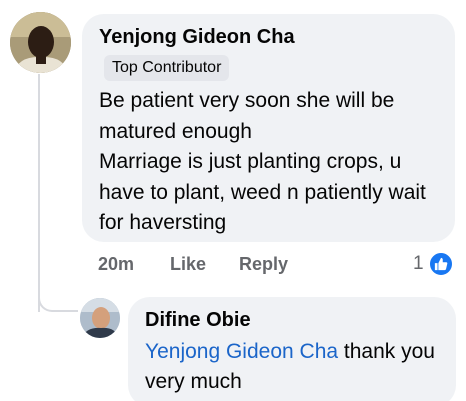  Describe the element at coordinates (58, 299) in the screenshot. I see `reply-connector-line` at that location.